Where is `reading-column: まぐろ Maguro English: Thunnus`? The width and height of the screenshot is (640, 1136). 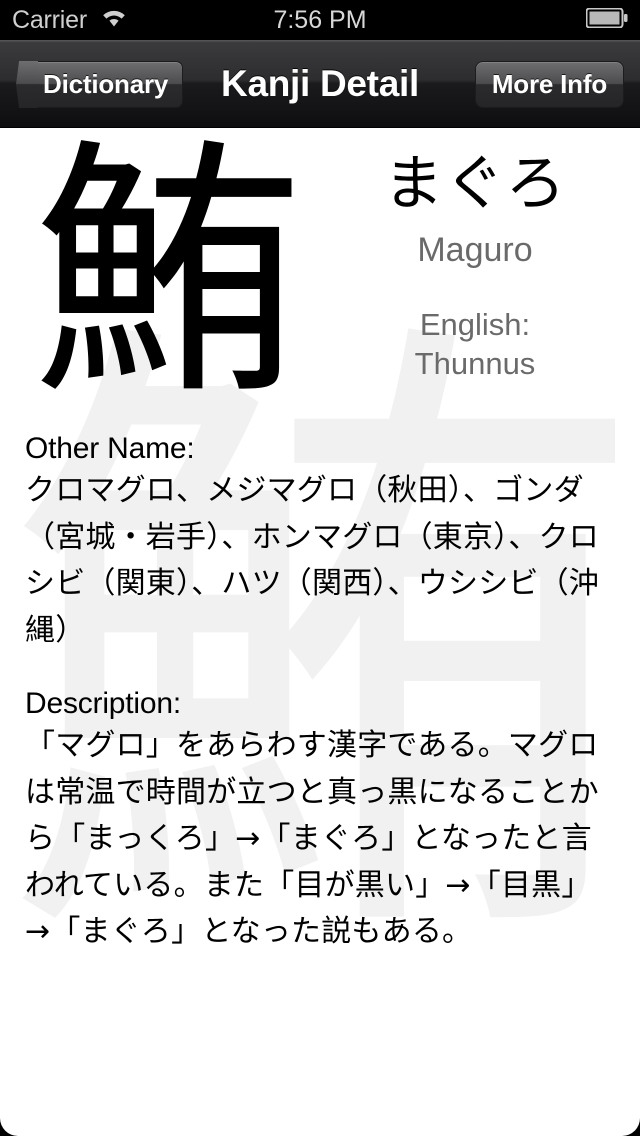 reading-column: まぐろ Maguro English: Thunnus is located at coordinates (475, 267).